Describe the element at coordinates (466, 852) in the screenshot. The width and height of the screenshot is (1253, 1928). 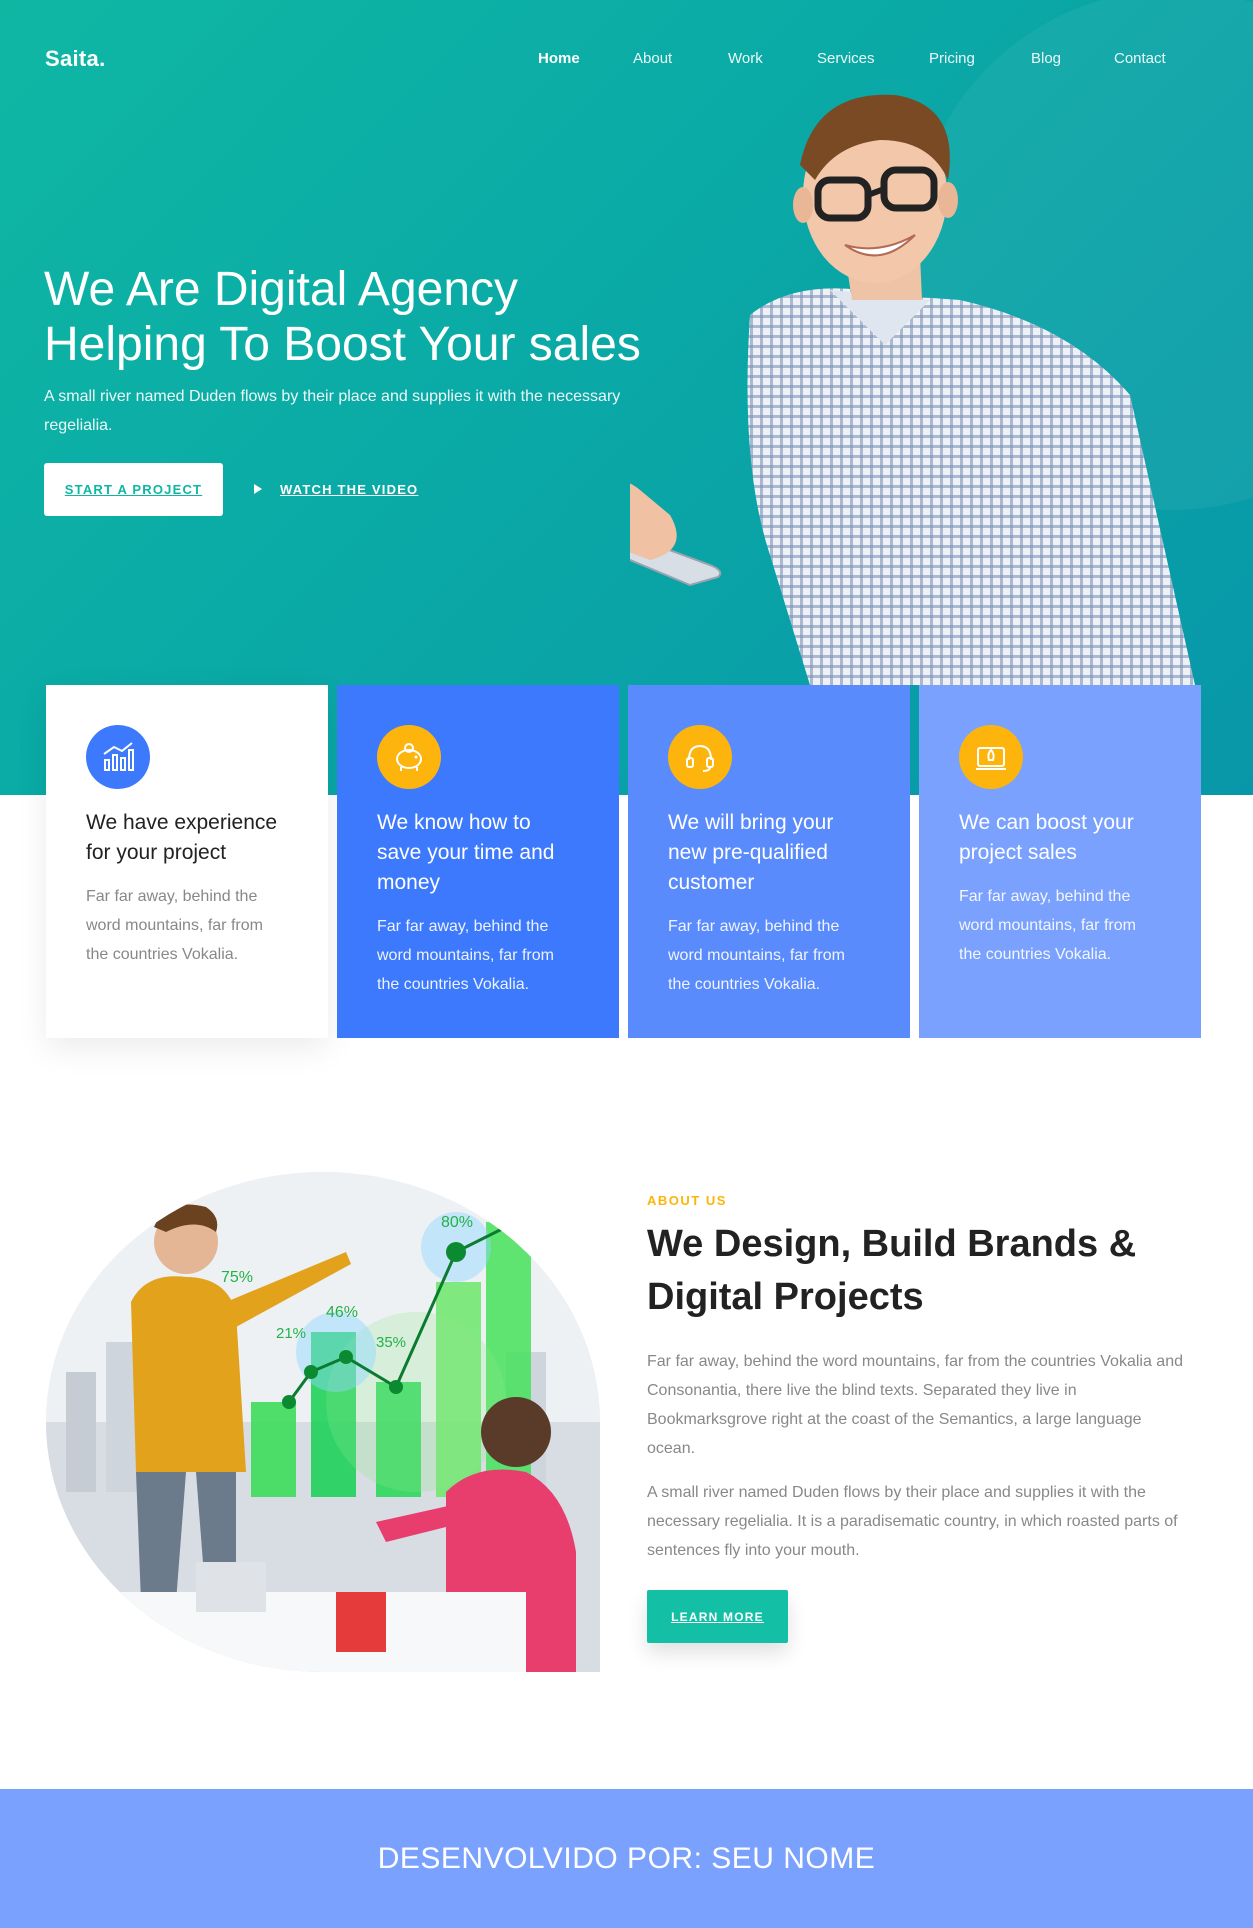
I see `card-title: We know how to save your time and money` at that location.